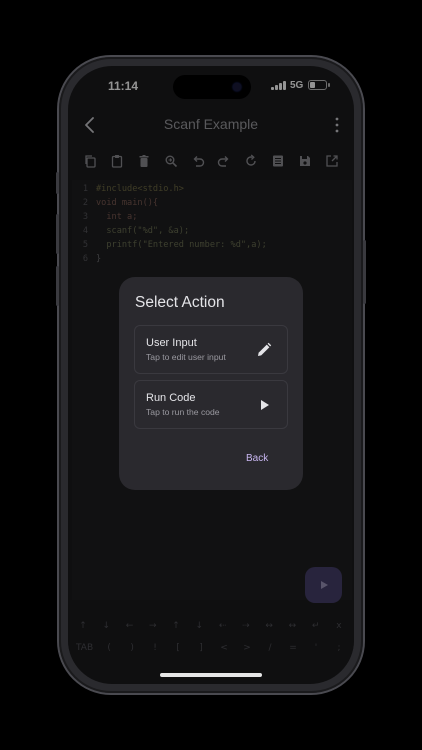 The height and width of the screenshot is (750, 422). I want to click on play-icon, so click(265, 405).